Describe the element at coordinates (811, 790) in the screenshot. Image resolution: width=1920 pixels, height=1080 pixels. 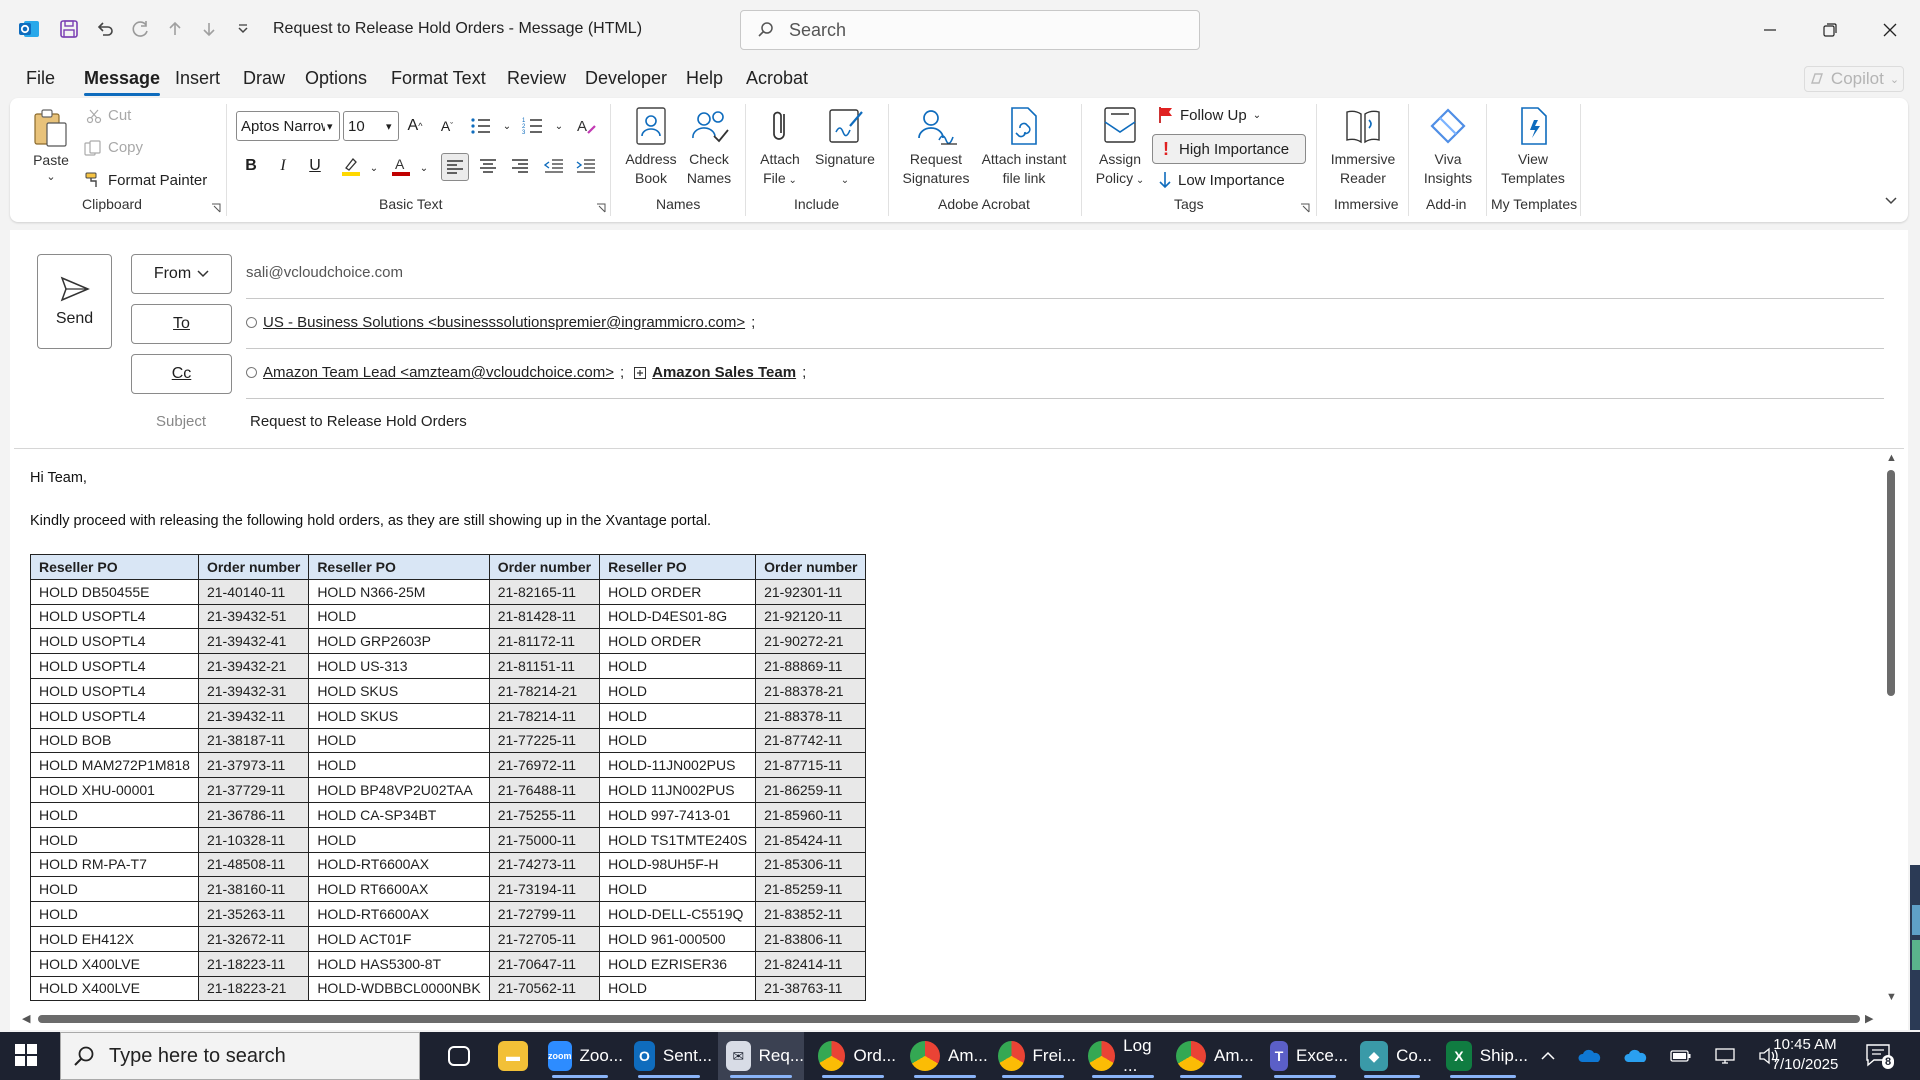
I see `order-number-cell: 21-86259-11` at that location.